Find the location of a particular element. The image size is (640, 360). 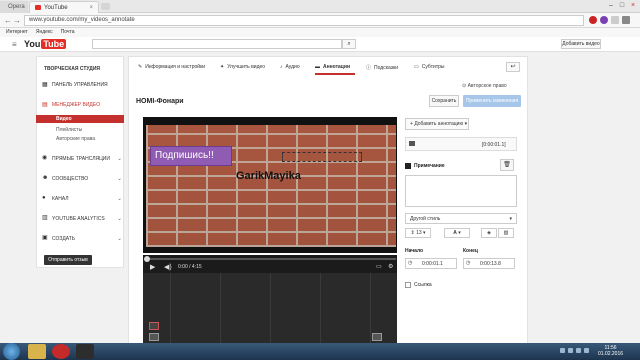

sidebar-item-label: СОЗДАТЬ is located at coordinates (64, 238).